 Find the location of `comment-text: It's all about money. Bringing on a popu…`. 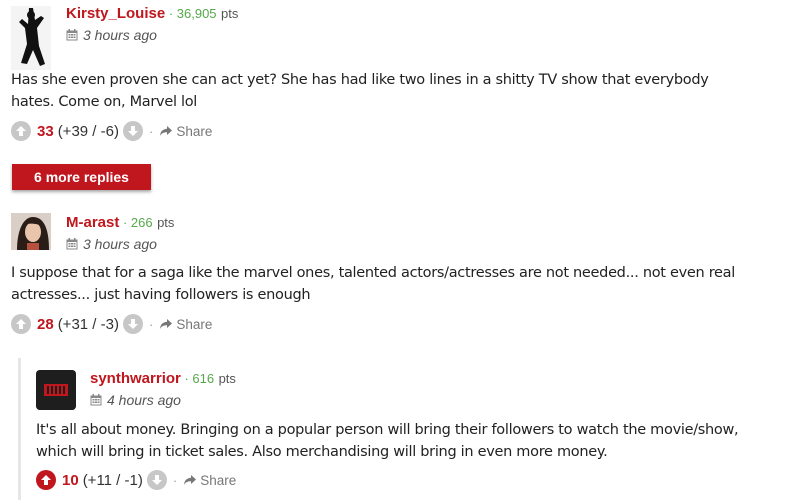

comment-text: It's all about money. Bringing on a popu… is located at coordinates (387, 441).